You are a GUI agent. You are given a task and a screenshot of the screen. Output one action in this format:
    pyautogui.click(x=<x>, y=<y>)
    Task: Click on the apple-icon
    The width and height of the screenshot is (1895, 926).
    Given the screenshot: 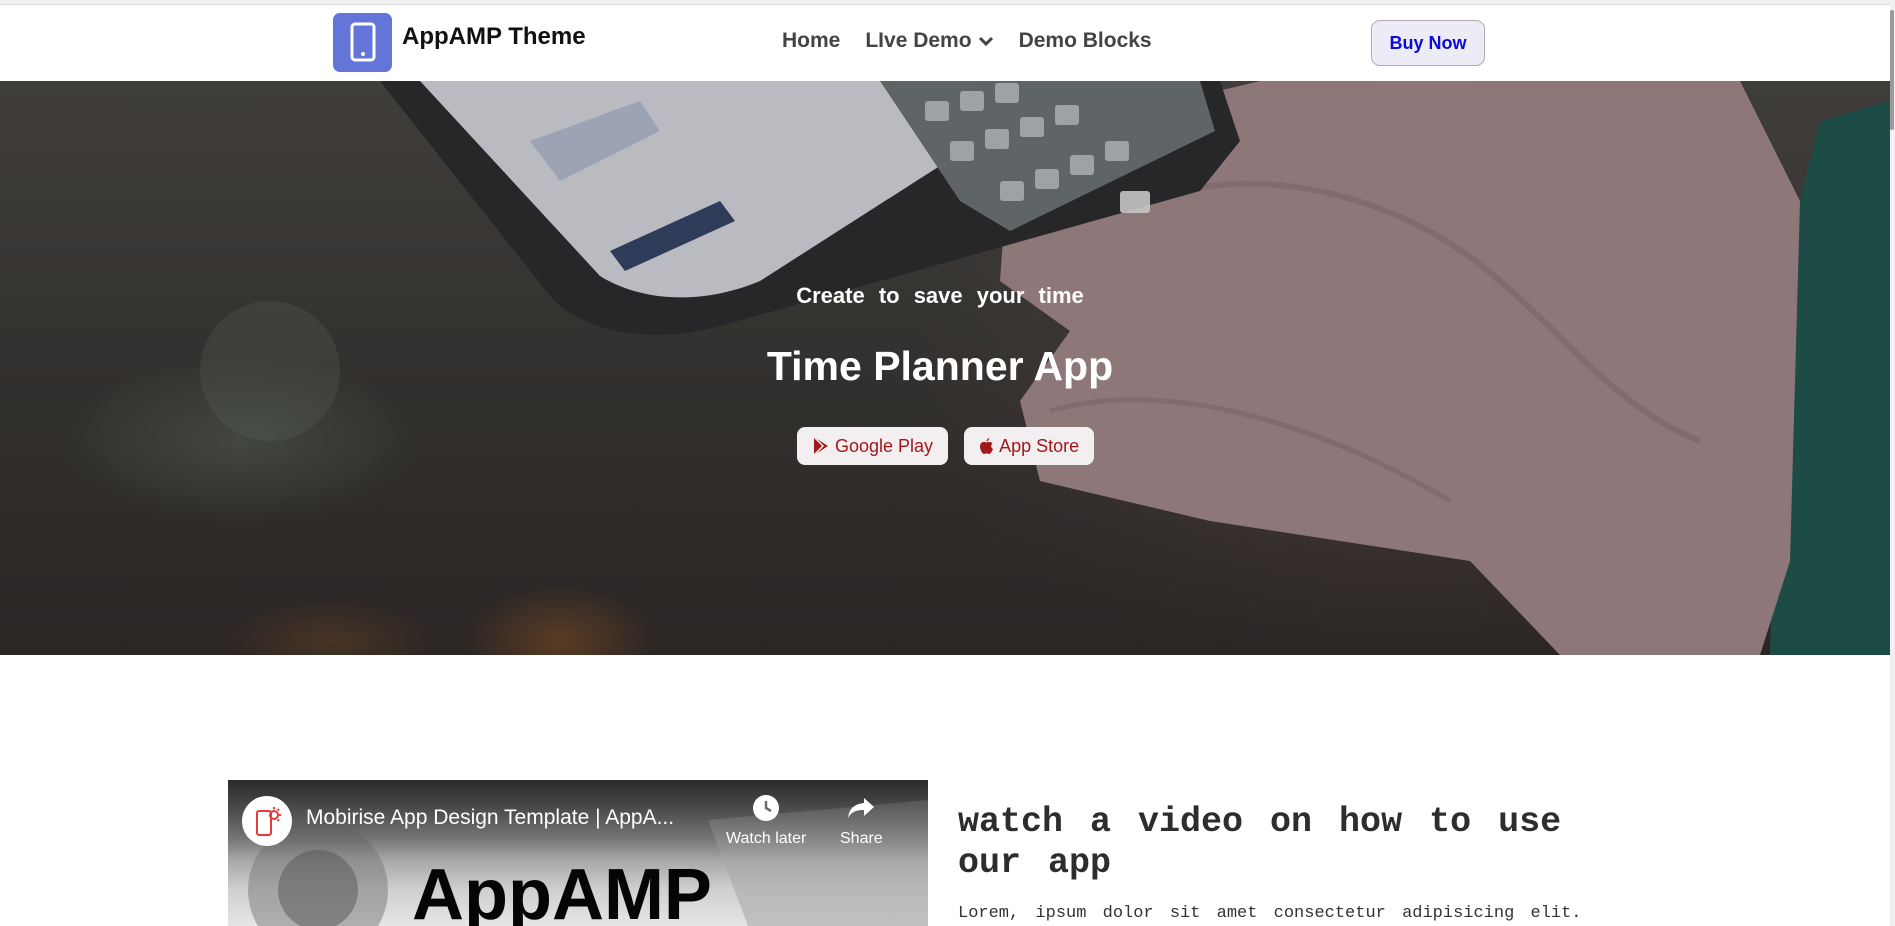 What is the action you would take?
    pyautogui.click(x=987, y=446)
    